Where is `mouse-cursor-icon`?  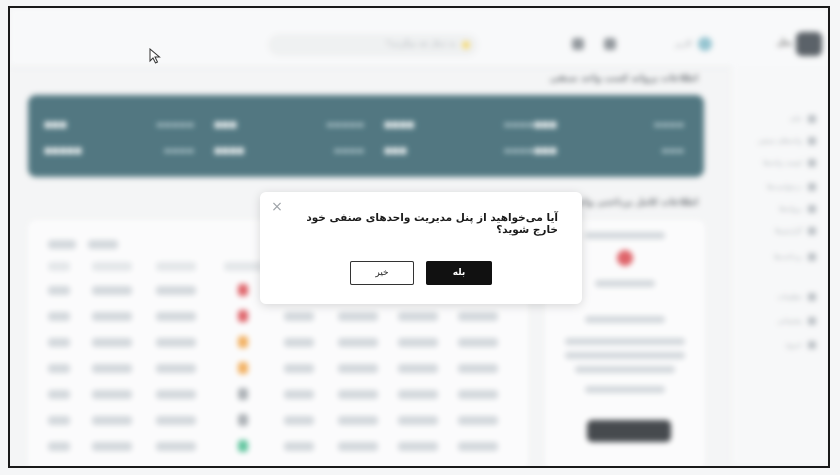 mouse-cursor-icon is located at coordinates (155, 56).